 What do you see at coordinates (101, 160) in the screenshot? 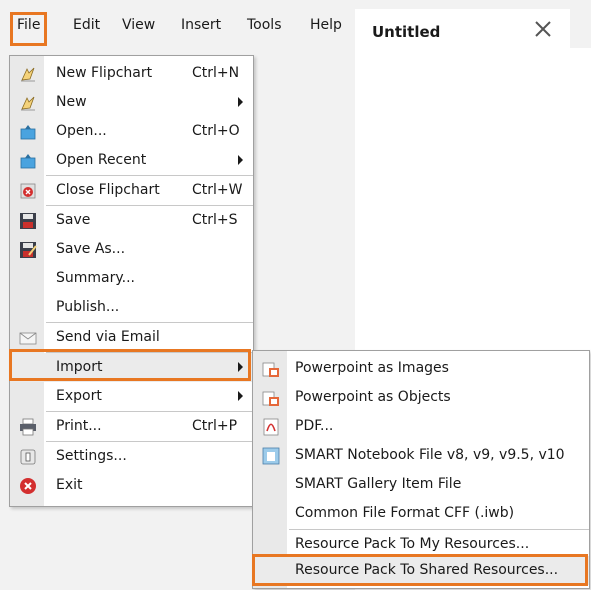
I see `menu-item-label: Open Recent` at bounding box center [101, 160].